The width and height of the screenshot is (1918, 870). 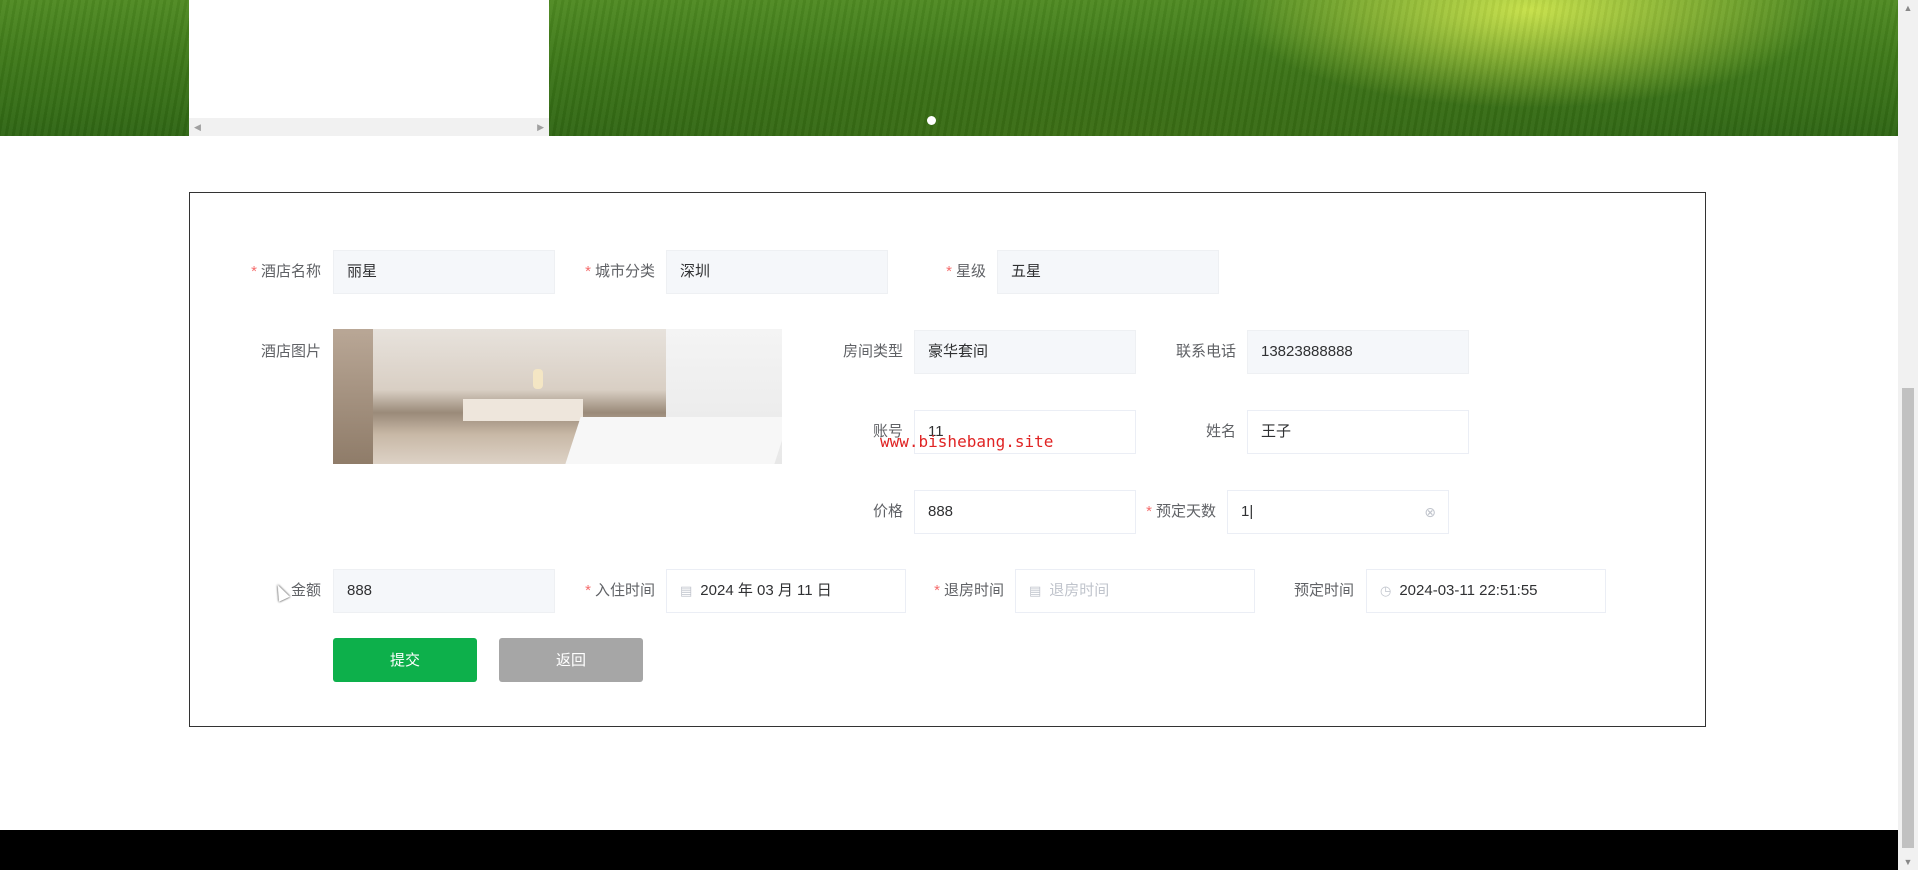 What do you see at coordinates (1025, 512) in the screenshot?
I see `price-input: 888` at bounding box center [1025, 512].